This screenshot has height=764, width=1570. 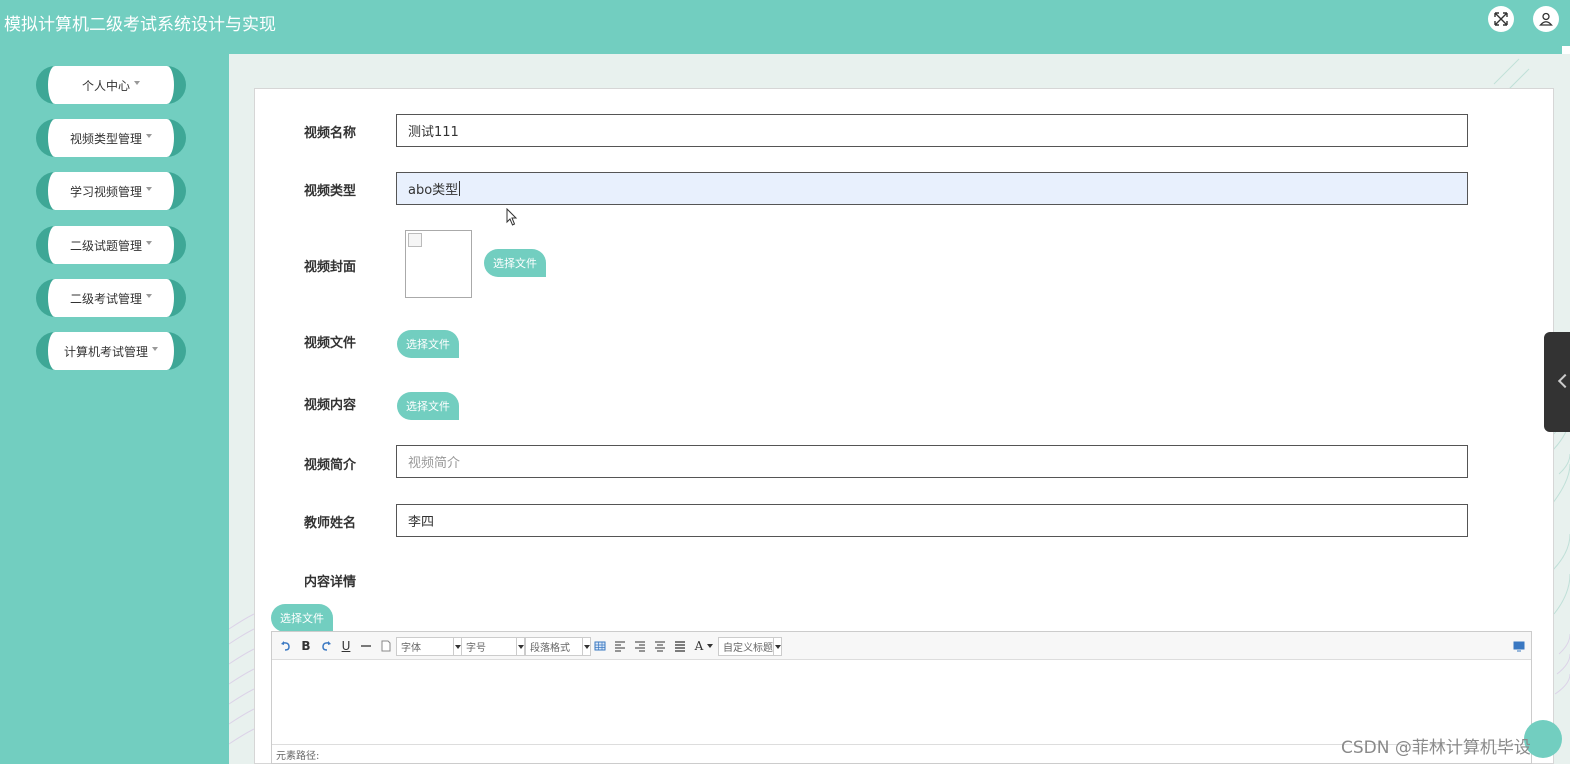 What do you see at coordinates (932, 130) in the screenshot?
I see `video-name-input: 测试111` at bounding box center [932, 130].